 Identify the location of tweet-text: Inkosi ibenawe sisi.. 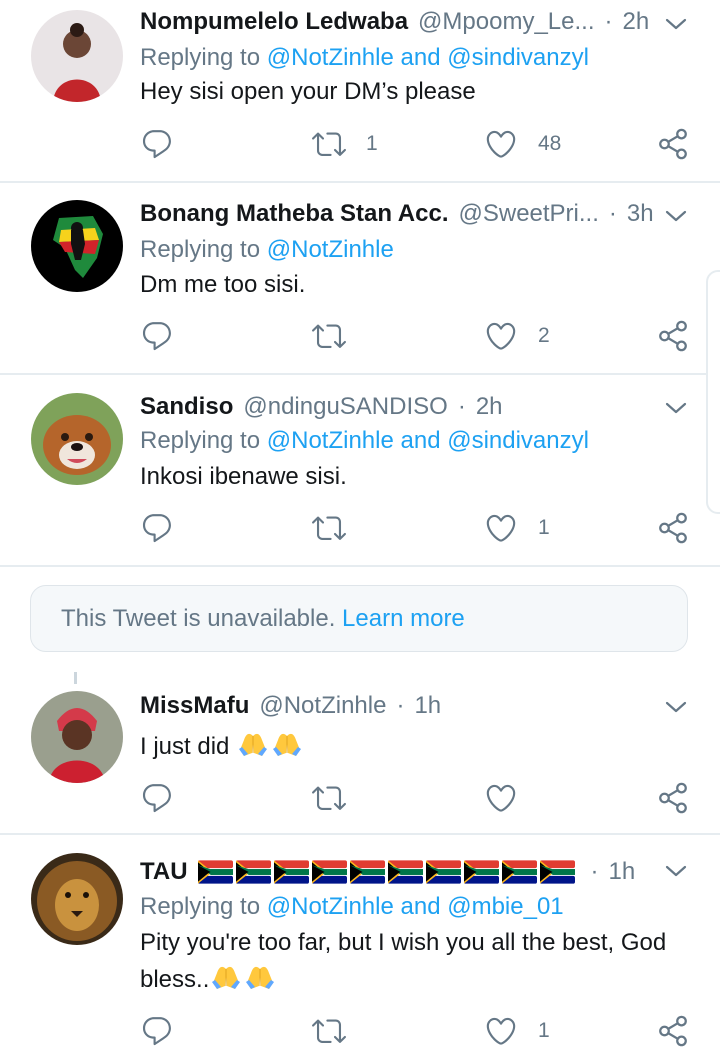
(243, 476).